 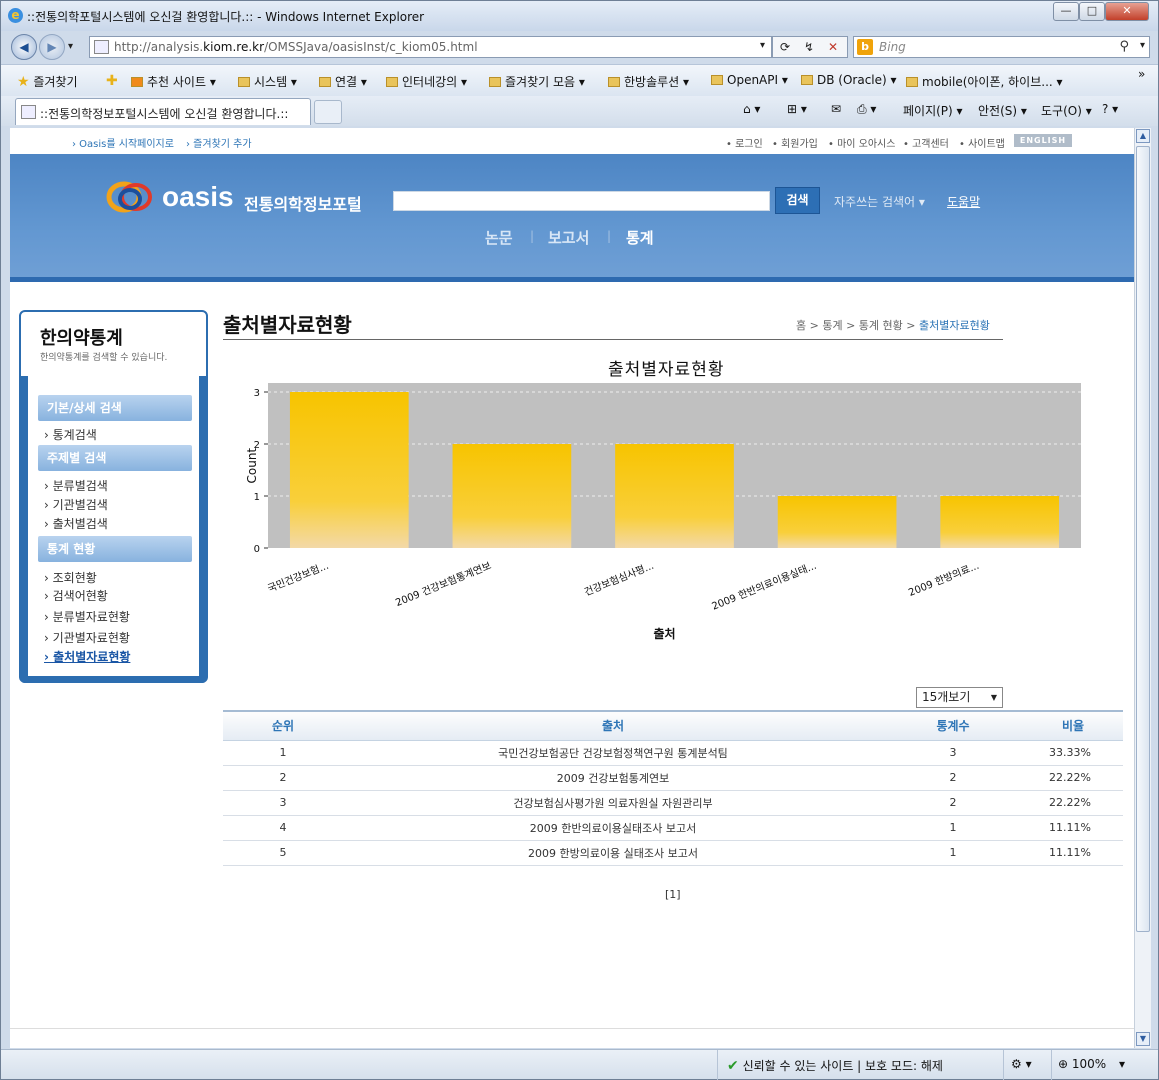 What do you see at coordinates (640, 237) in the screenshot?
I see `nav-statistics: 통계` at bounding box center [640, 237].